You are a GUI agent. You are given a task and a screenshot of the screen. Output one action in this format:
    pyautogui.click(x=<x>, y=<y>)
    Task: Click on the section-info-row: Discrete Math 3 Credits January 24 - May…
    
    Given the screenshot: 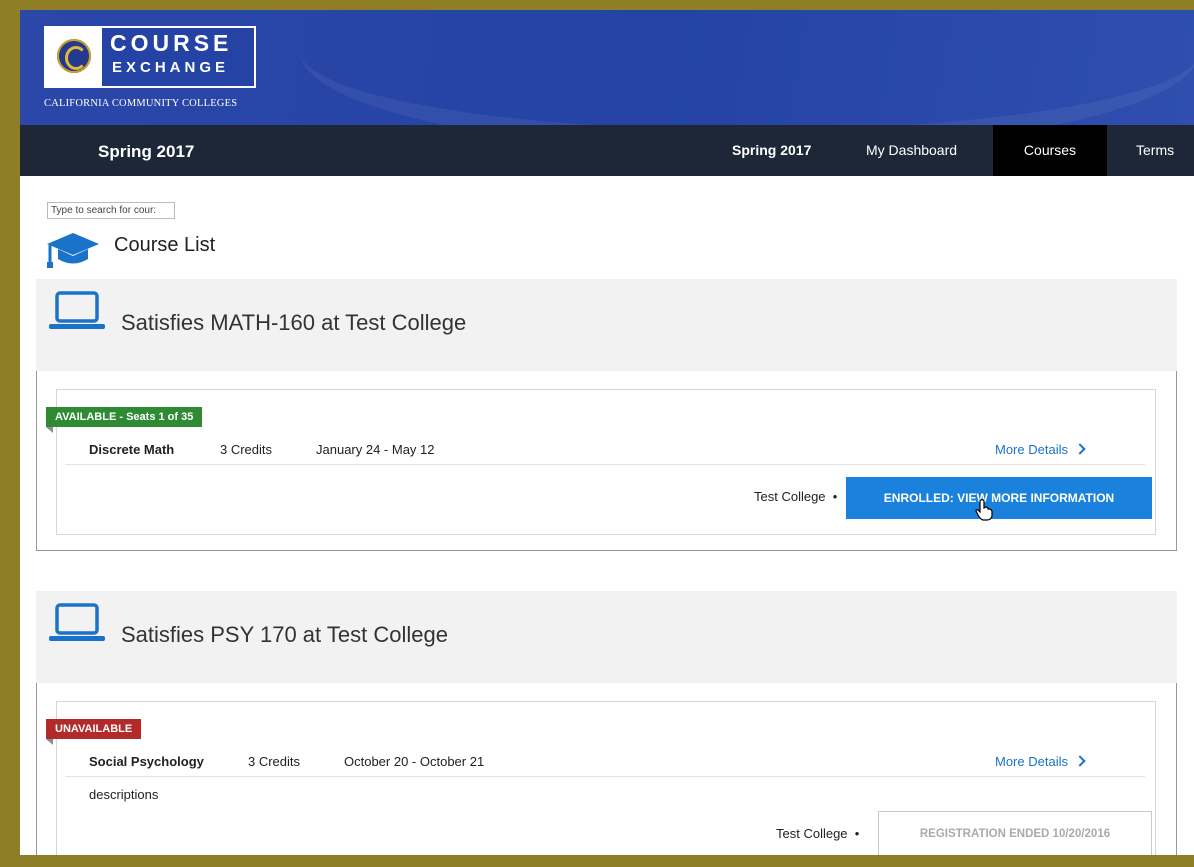 What is the action you would take?
    pyautogui.click(x=605, y=448)
    